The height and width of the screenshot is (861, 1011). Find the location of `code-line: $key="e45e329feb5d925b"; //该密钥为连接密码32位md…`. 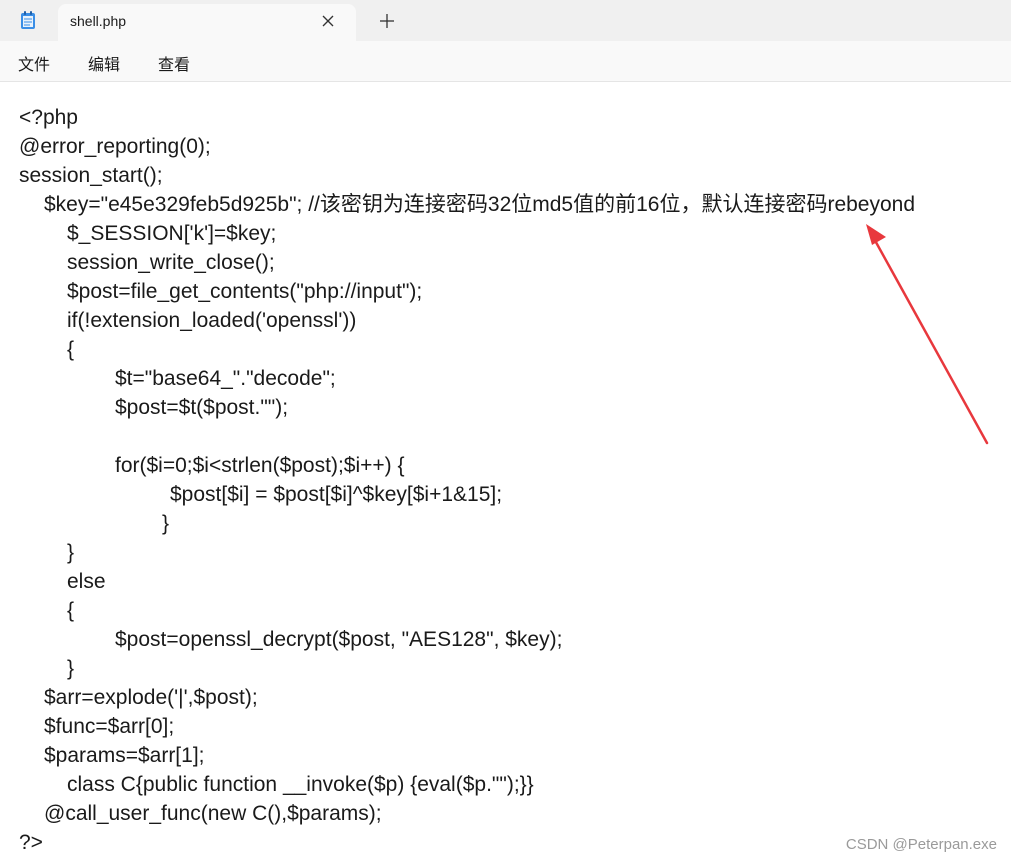

code-line: $key="e45e329feb5d925b"; //该密钥为连接密码32位md… is located at coordinates (480, 204).